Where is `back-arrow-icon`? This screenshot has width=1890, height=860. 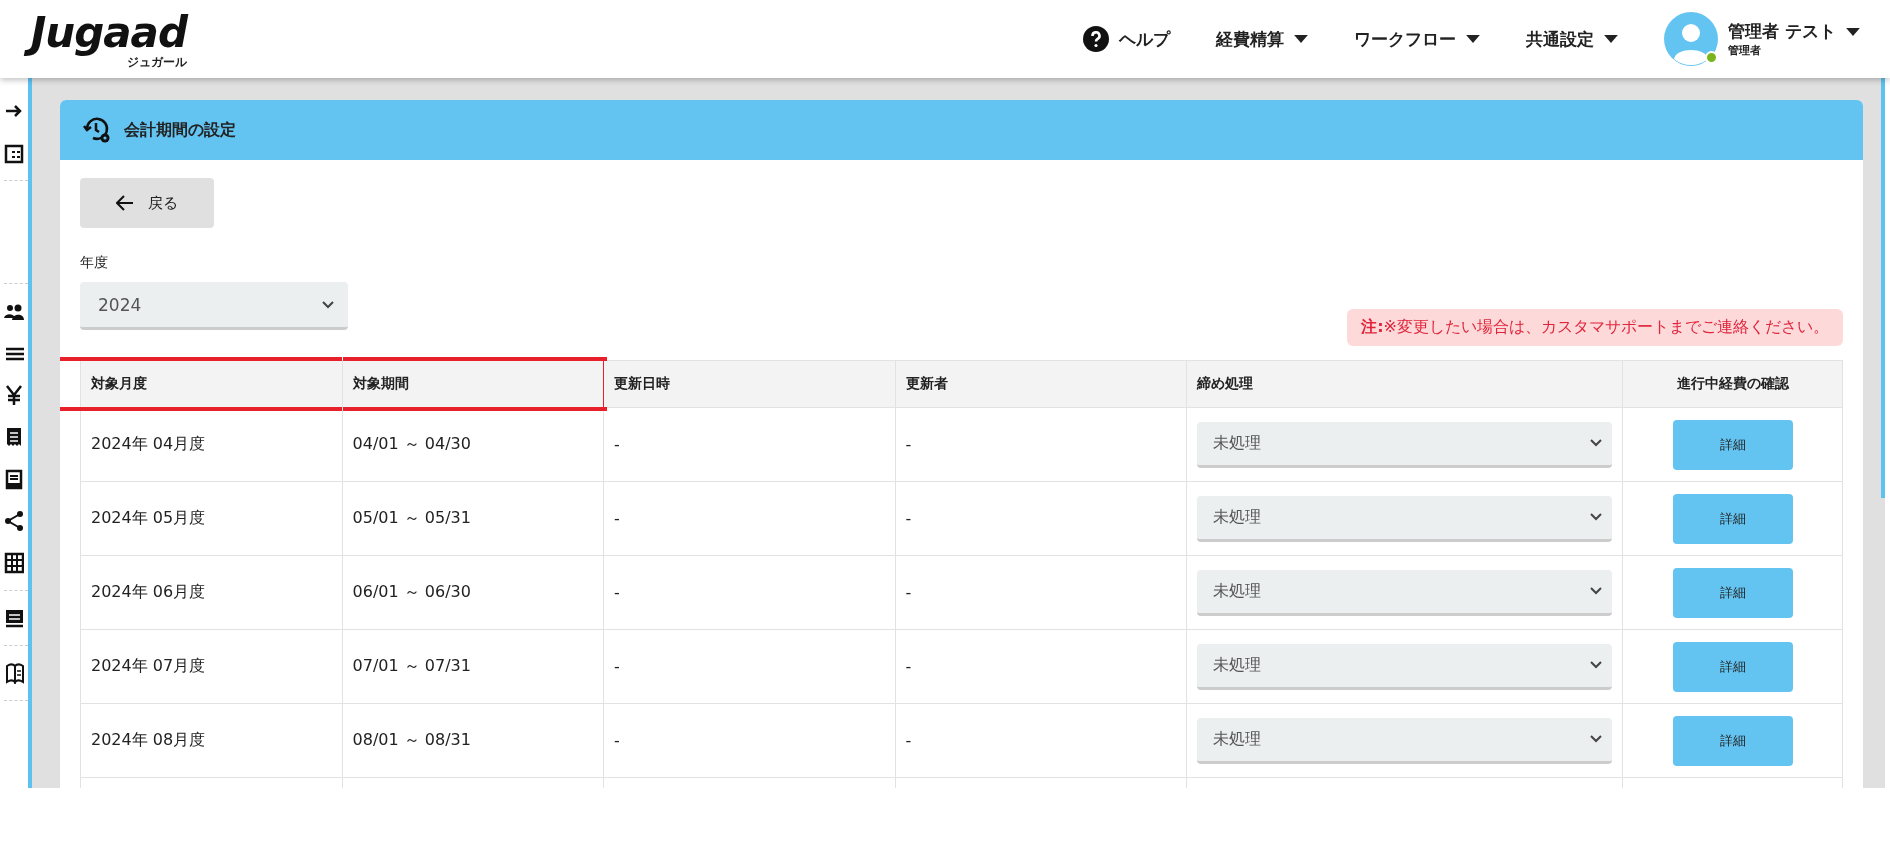 back-arrow-icon is located at coordinates (125, 203).